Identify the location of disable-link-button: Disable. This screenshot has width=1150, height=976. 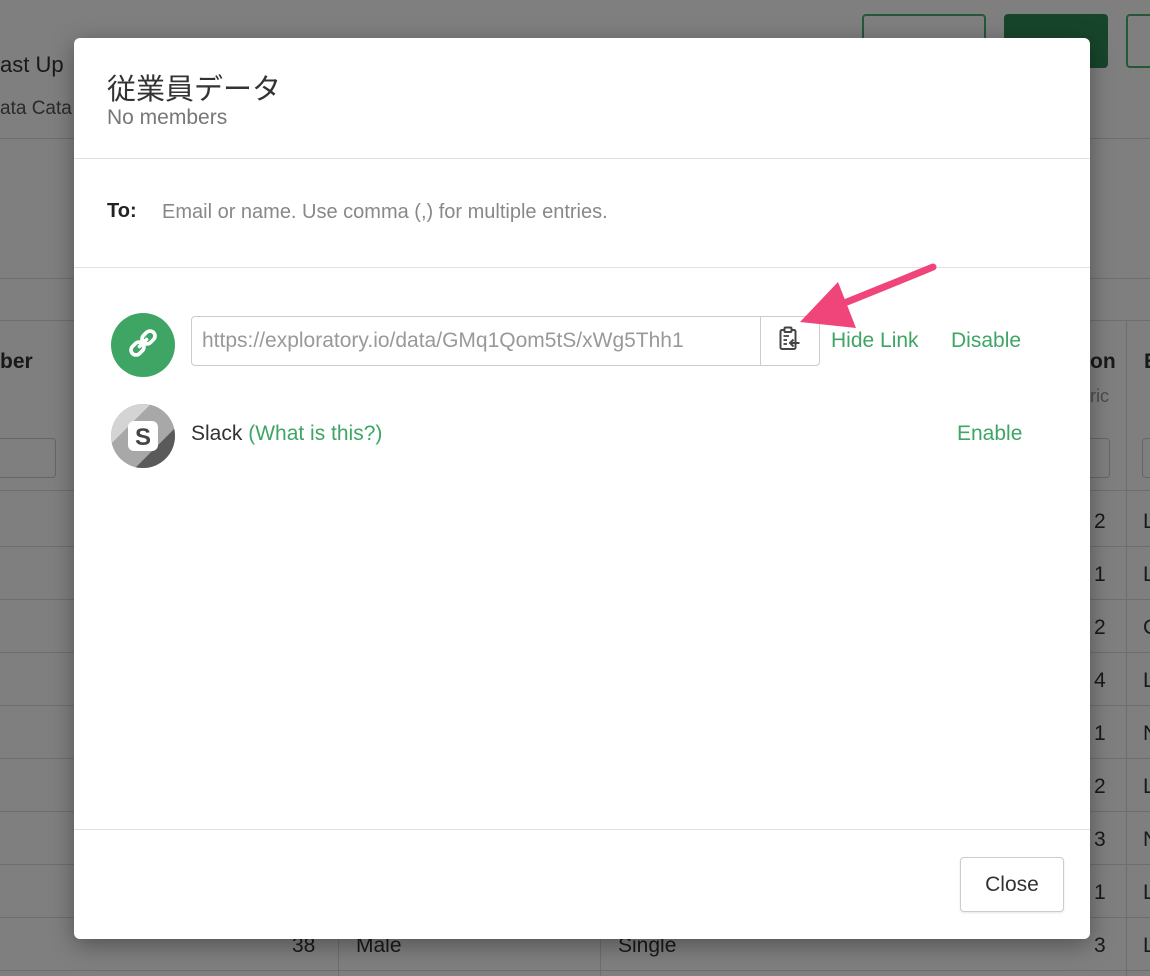
(986, 341).